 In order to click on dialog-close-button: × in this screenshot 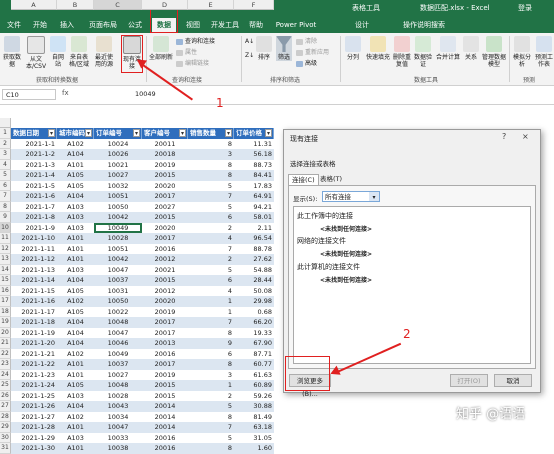, I will do `click(525, 136)`.